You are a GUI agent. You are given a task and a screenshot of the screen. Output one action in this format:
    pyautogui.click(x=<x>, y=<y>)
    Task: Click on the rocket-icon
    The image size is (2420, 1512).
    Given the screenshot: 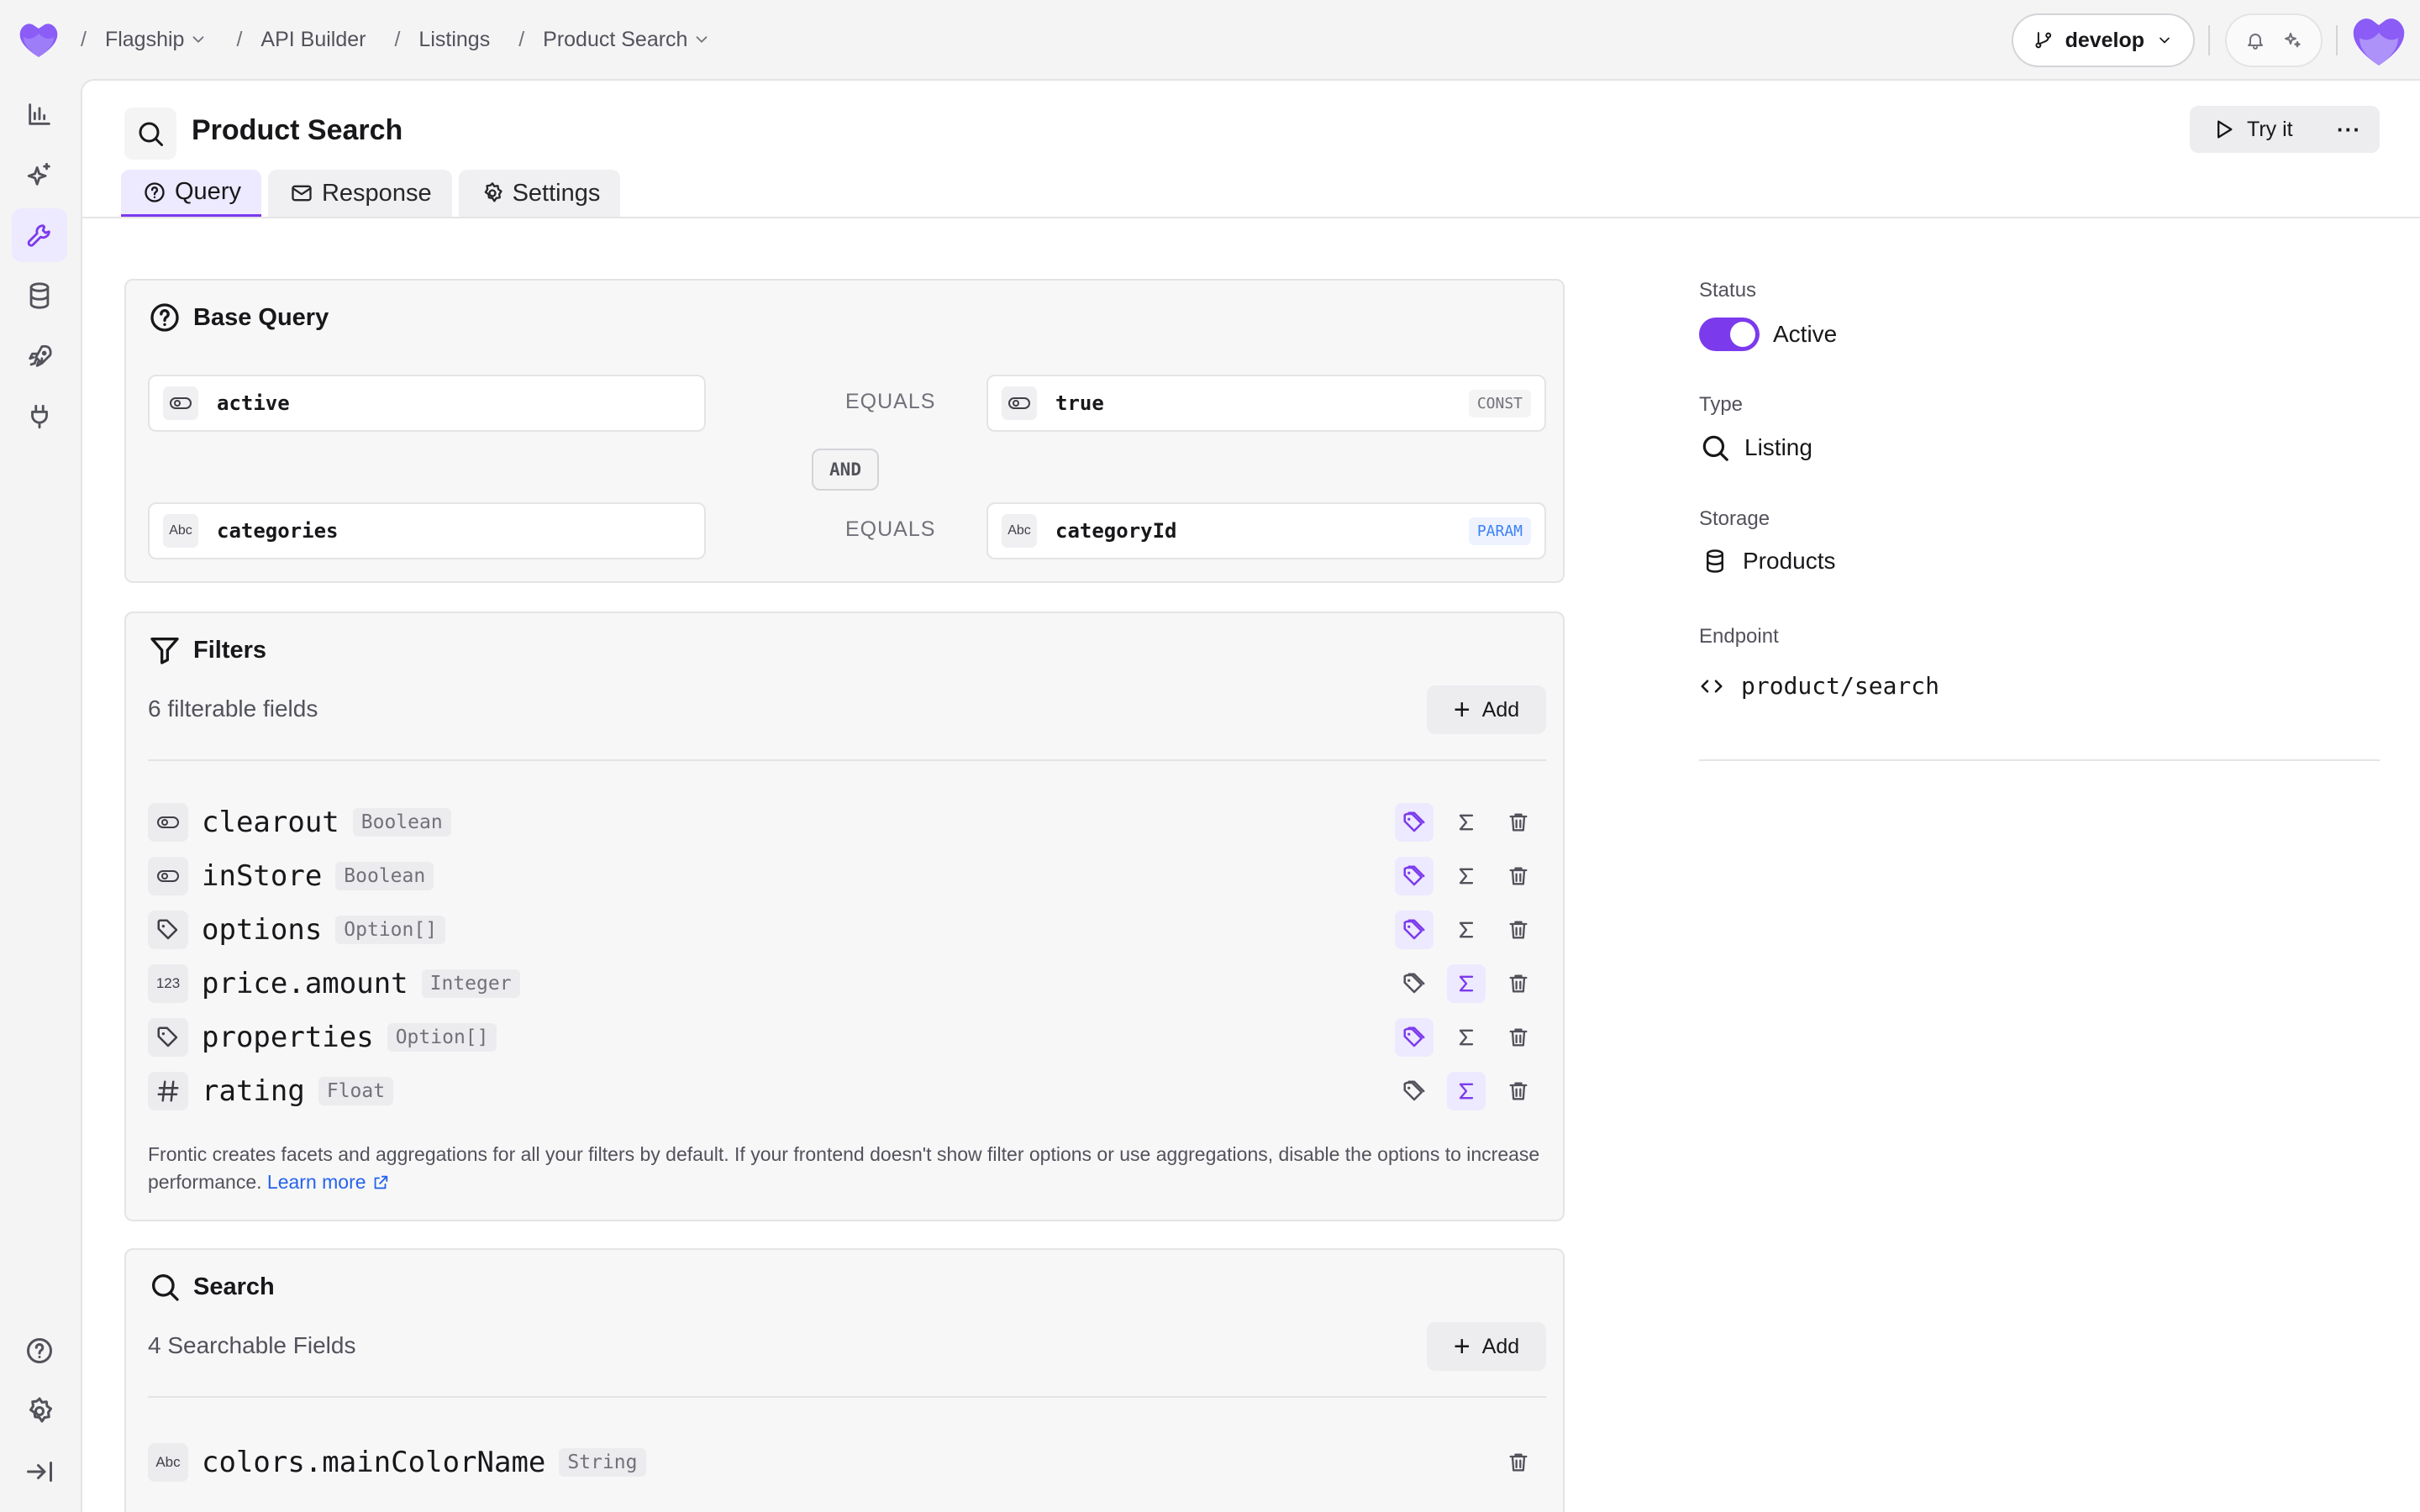 What is the action you would take?
    pyautogui.click(x=40, y=355)
    